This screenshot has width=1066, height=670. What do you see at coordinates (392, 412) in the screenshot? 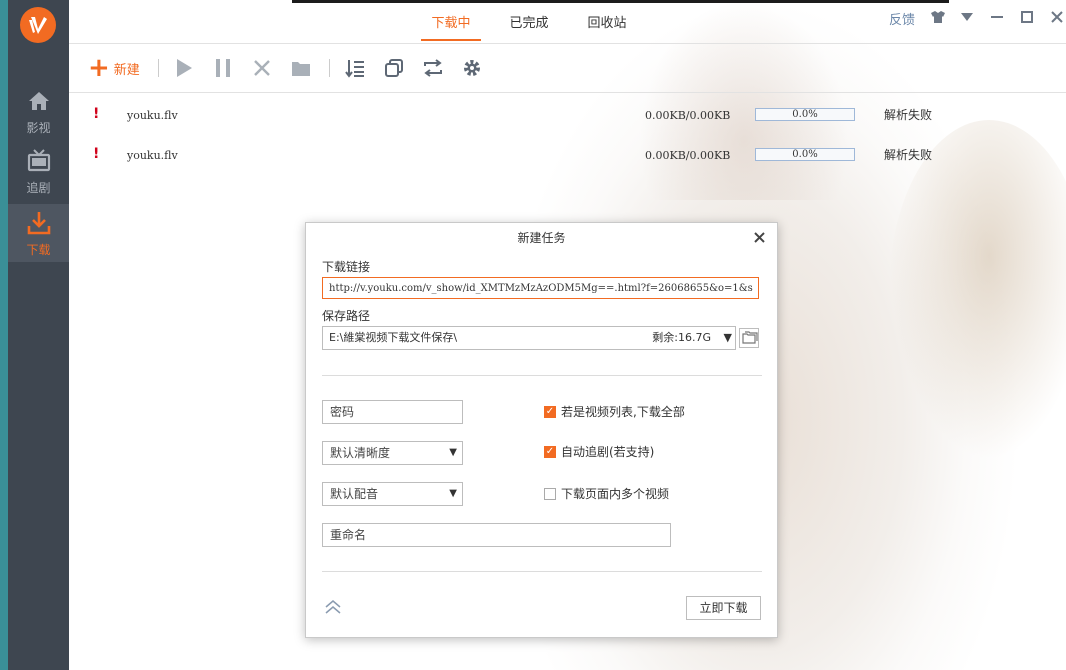
I see `password-input: 密码` at bounding box center [392, 412].